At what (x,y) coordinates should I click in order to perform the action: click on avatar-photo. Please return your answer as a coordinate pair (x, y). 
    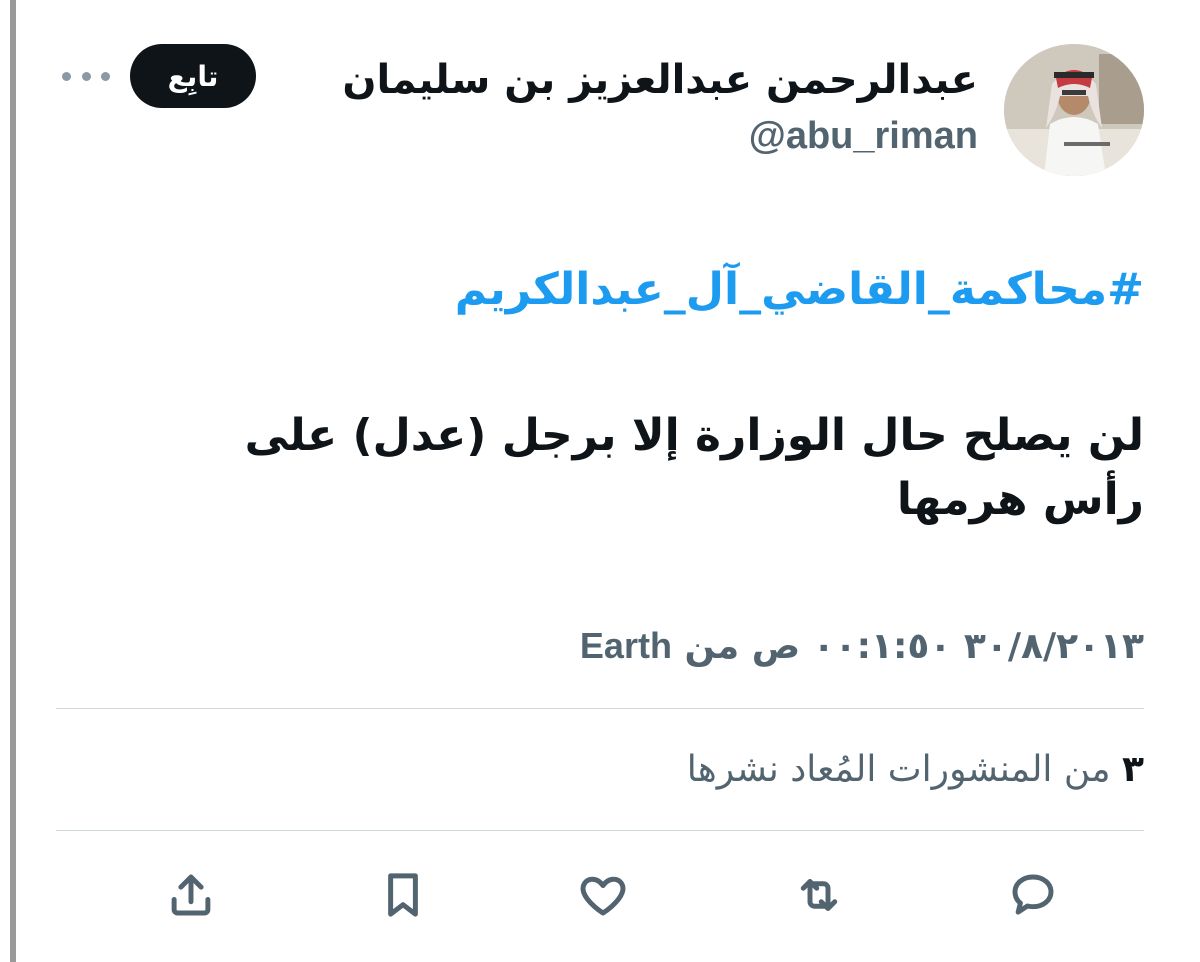
    Looking at the image, I should click on (1074, 110).